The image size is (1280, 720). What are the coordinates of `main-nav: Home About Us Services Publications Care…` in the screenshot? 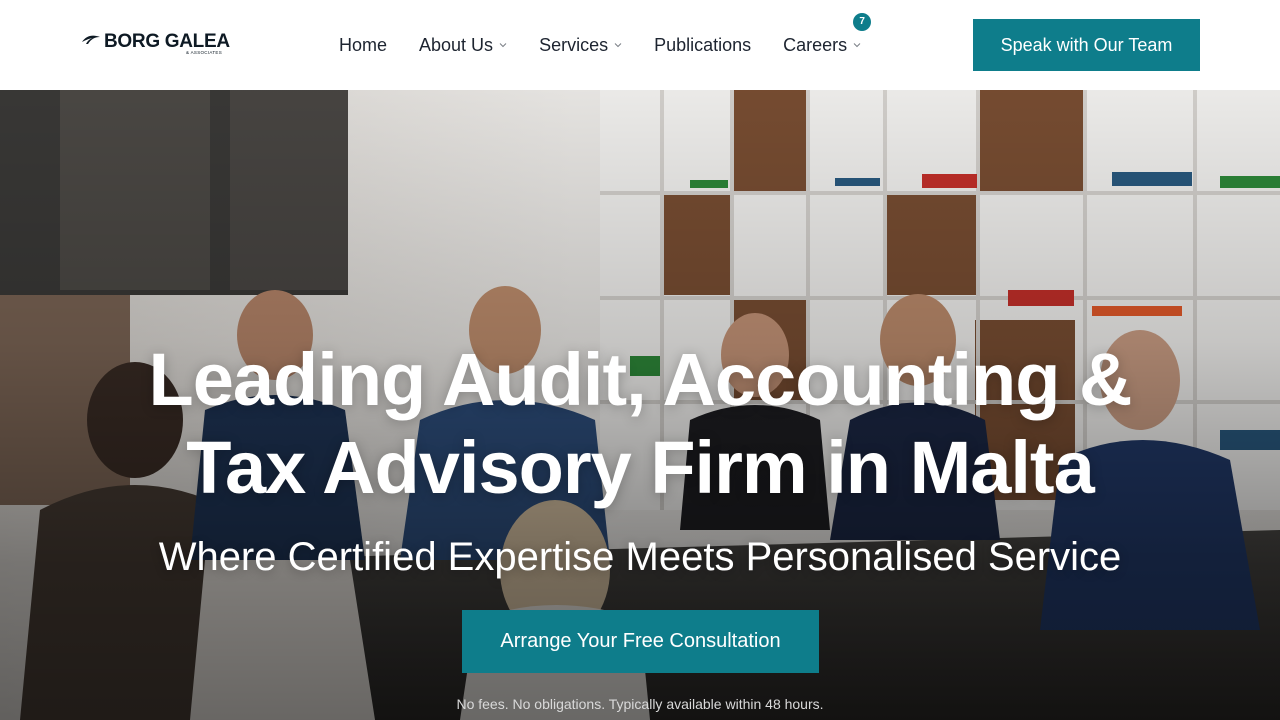 It's located at (616, 45).